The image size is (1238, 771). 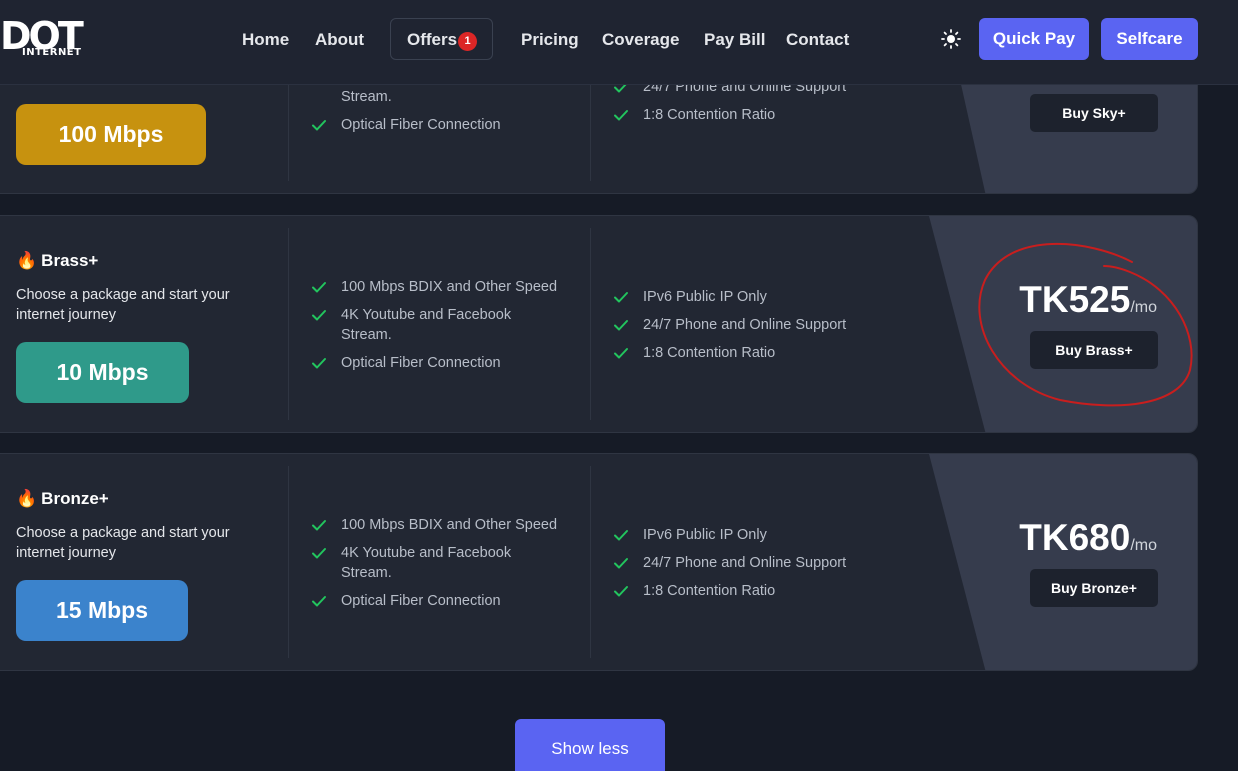 I want to click on buy-brass-button: Buy Brass+, so click(x=1094, y=350).